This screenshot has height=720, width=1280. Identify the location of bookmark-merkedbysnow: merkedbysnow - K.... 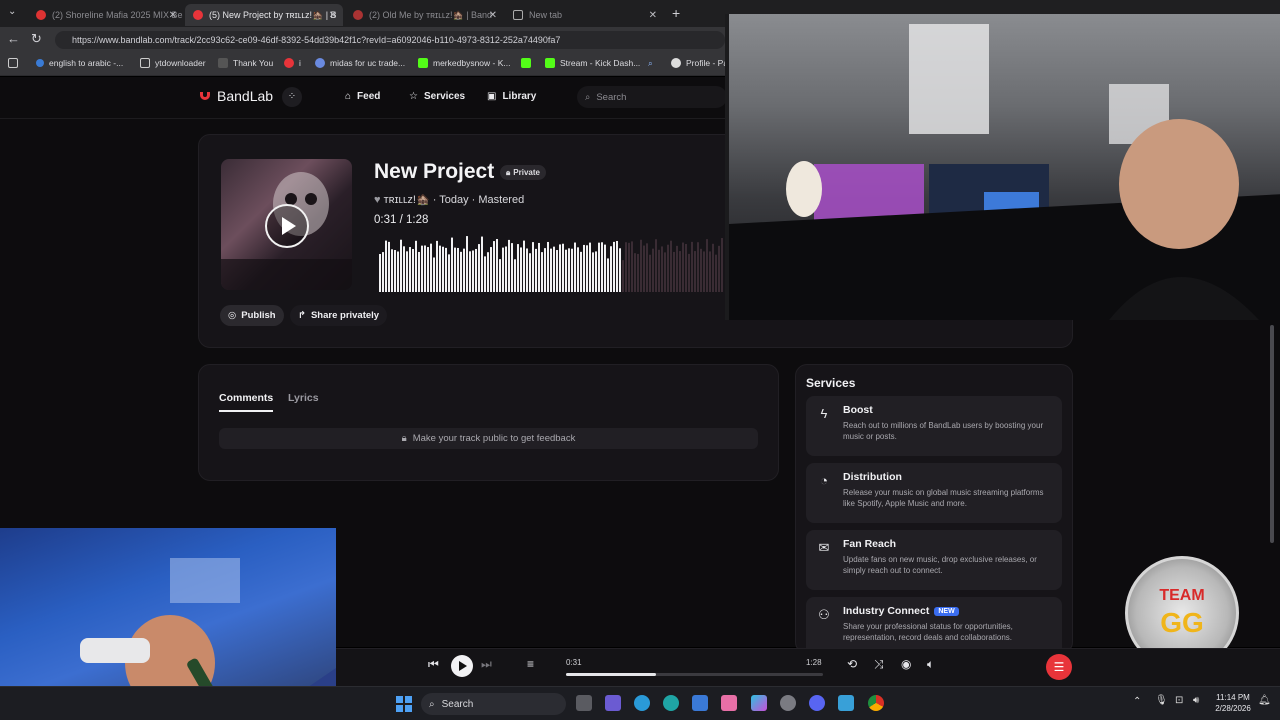
(464, 63).